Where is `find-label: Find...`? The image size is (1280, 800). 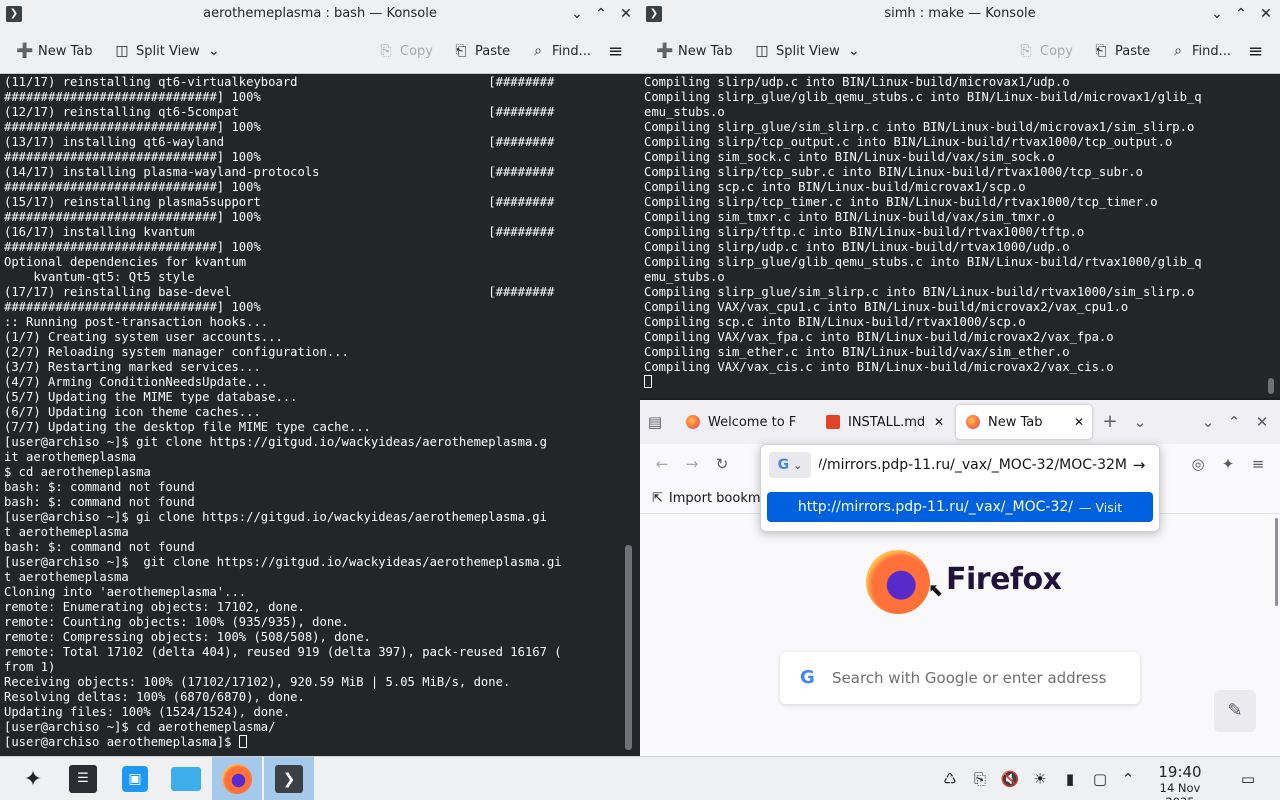
find-label: Find... is located at coordinates (1212, 51).